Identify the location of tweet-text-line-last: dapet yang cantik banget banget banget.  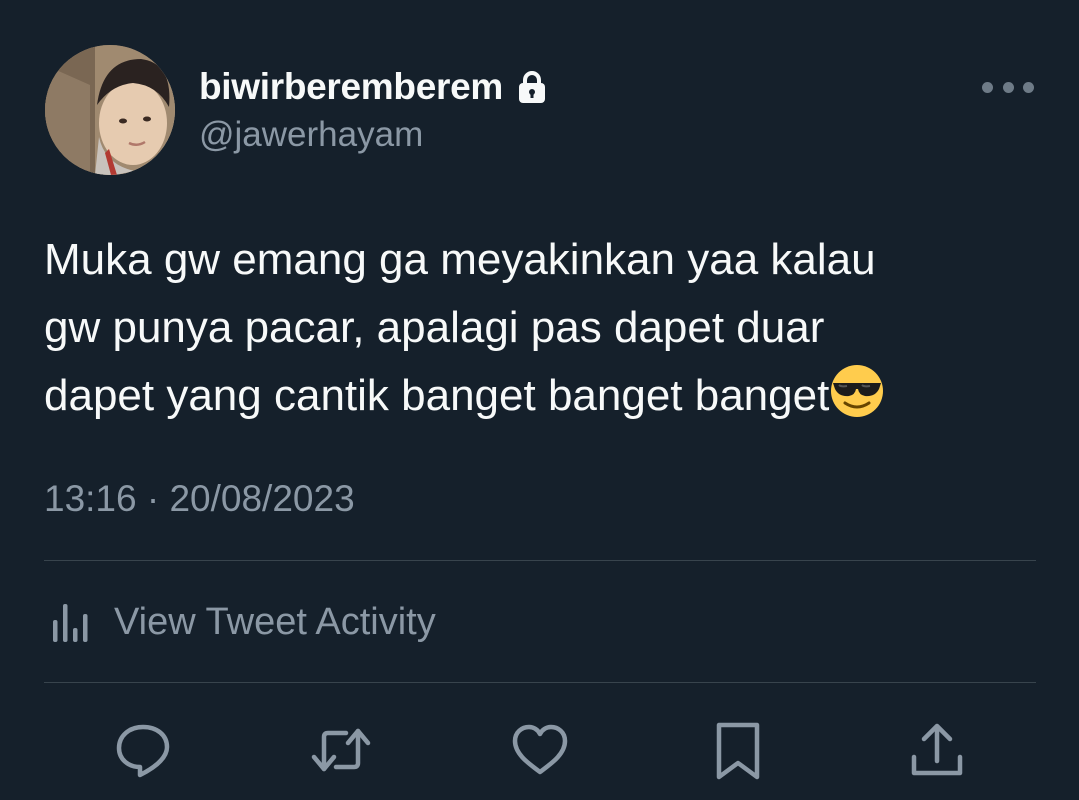
(544, 396).